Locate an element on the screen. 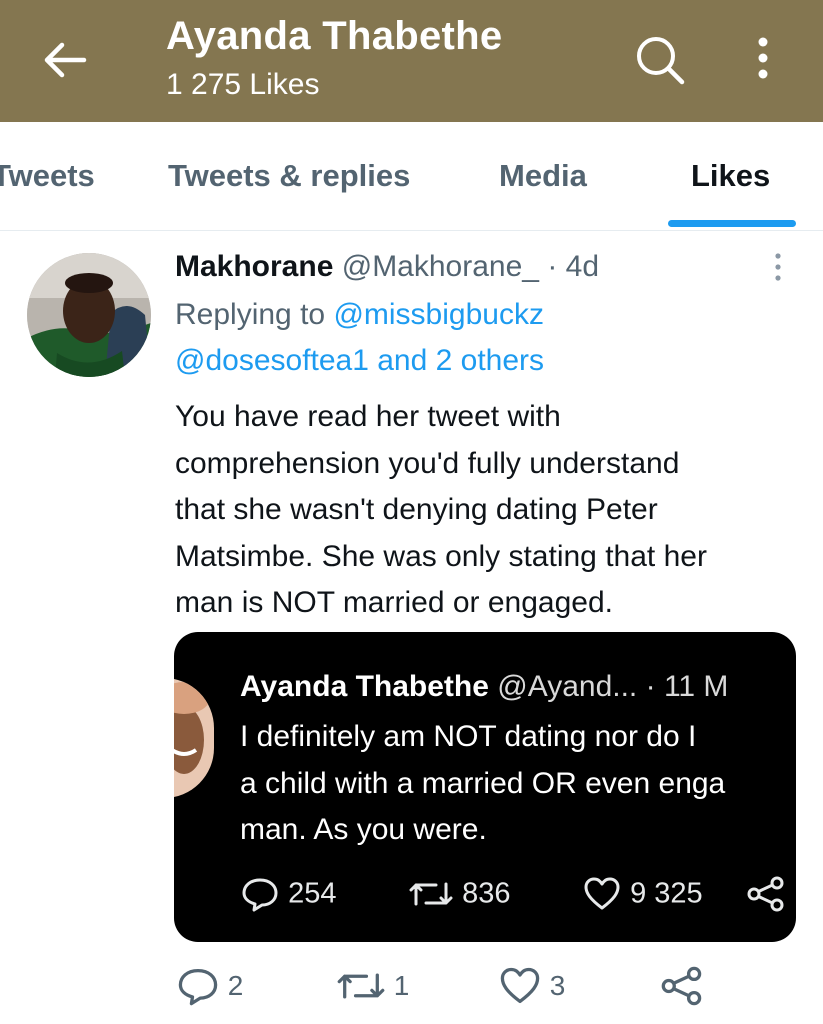 The width and height of the screenshot is (823, 1024). quoted-actions: 254 836 9 325 is located at coordinates (485, 901).